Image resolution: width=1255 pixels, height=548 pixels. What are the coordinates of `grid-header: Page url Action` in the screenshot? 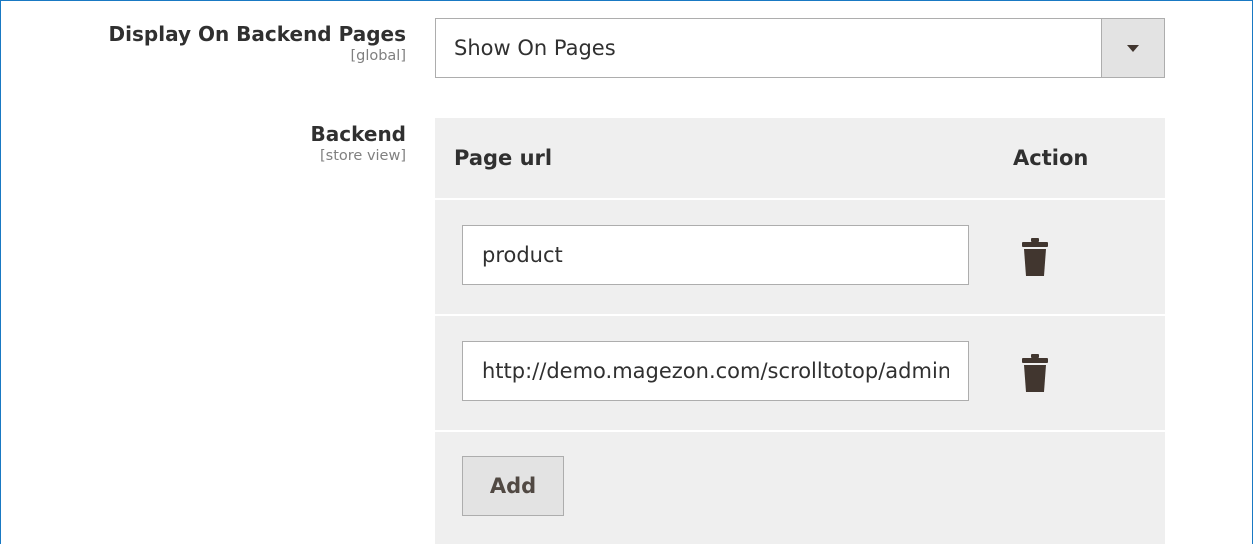 It's located at (800, 159).